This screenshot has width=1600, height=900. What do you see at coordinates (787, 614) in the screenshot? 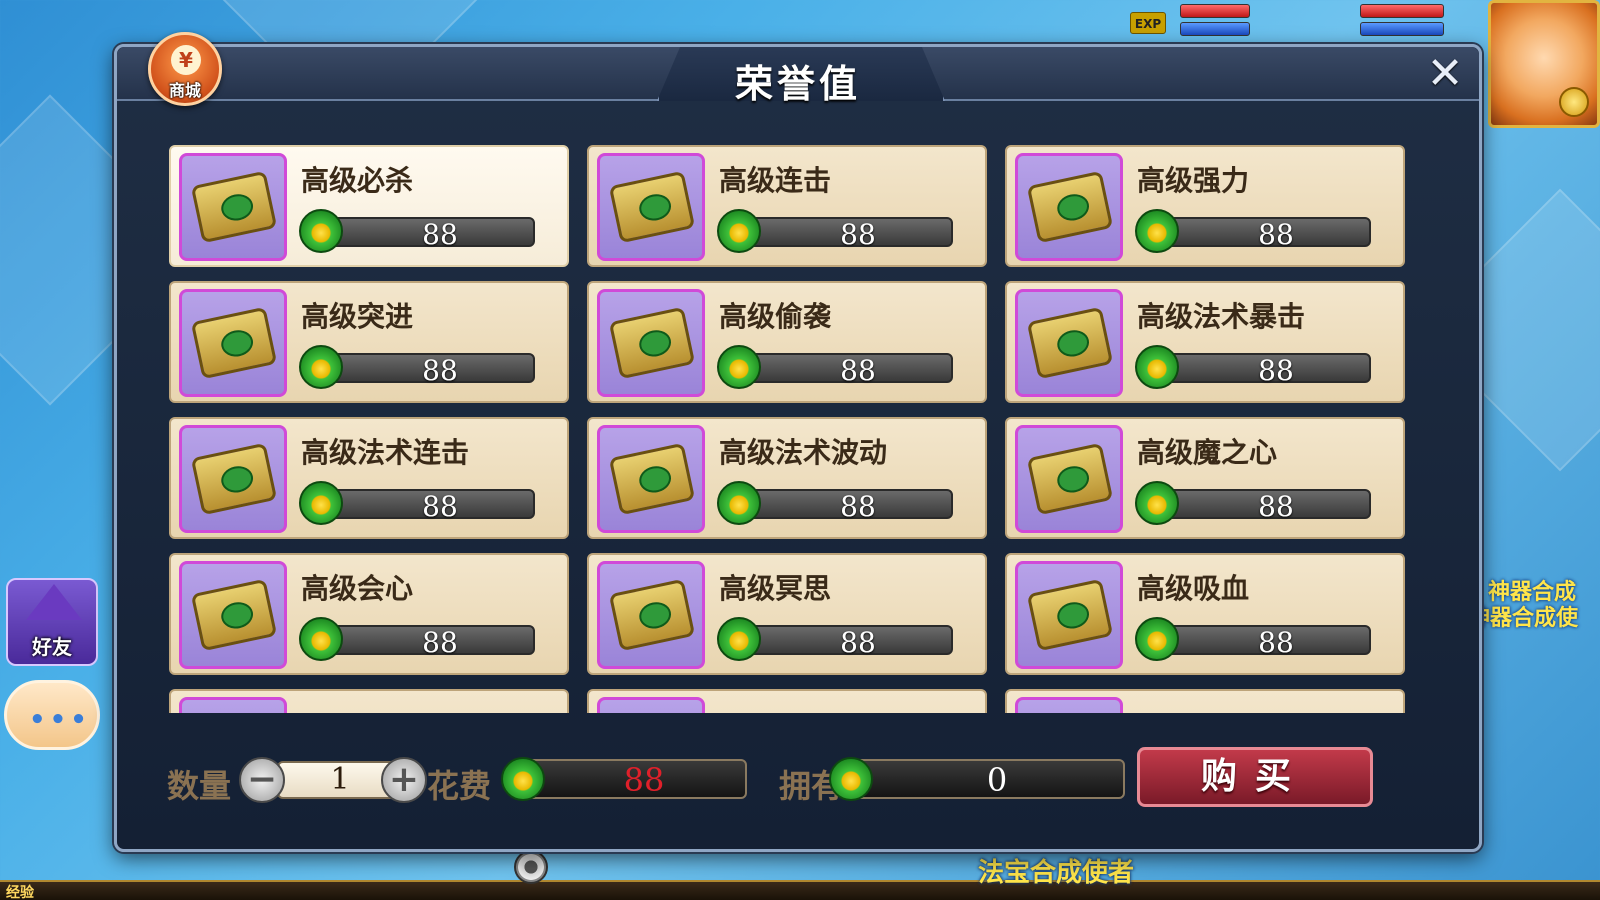
I see `item-card: 高级冥思 88` at bounding box center [787, 614].